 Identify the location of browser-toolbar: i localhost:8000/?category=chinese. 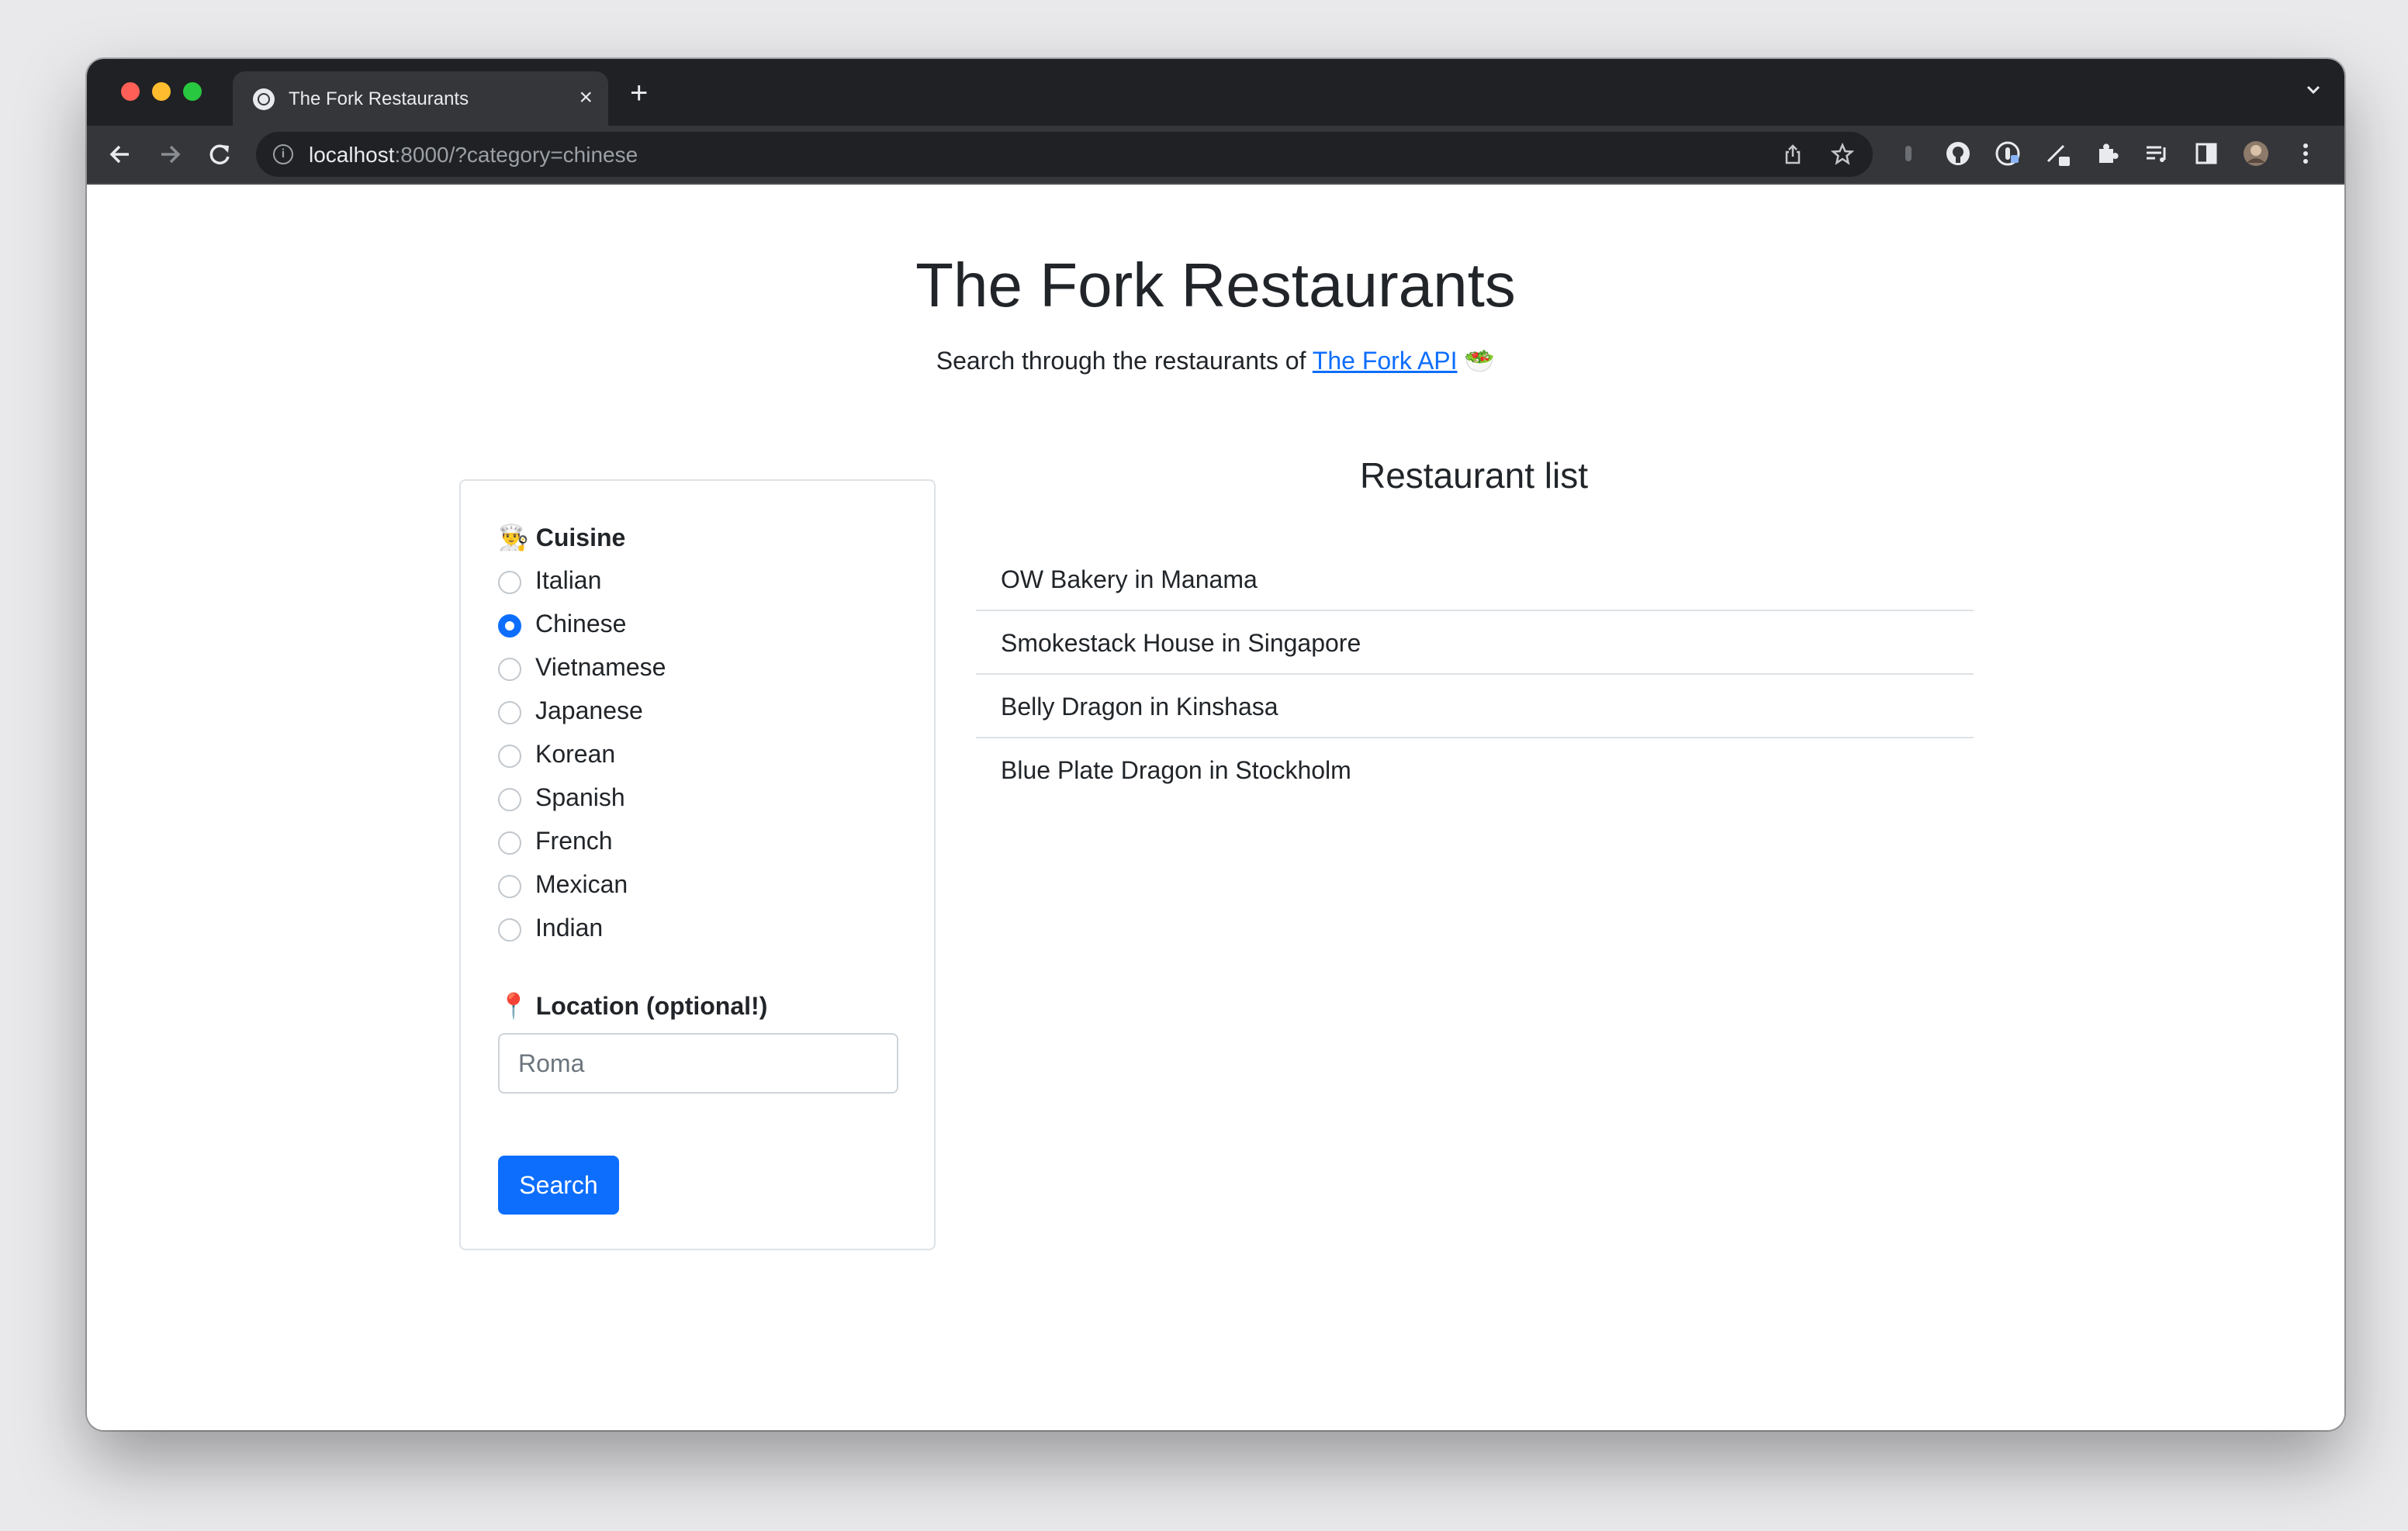
(1215, 155).